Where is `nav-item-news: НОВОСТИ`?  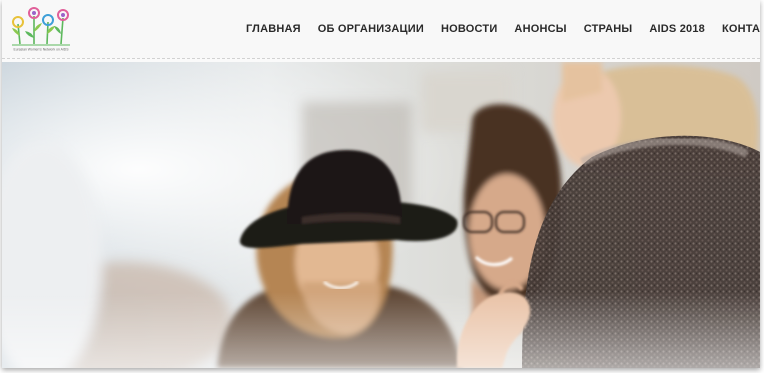
nav-item-news: НОВОСТИ is located at coordinates (469, 29).